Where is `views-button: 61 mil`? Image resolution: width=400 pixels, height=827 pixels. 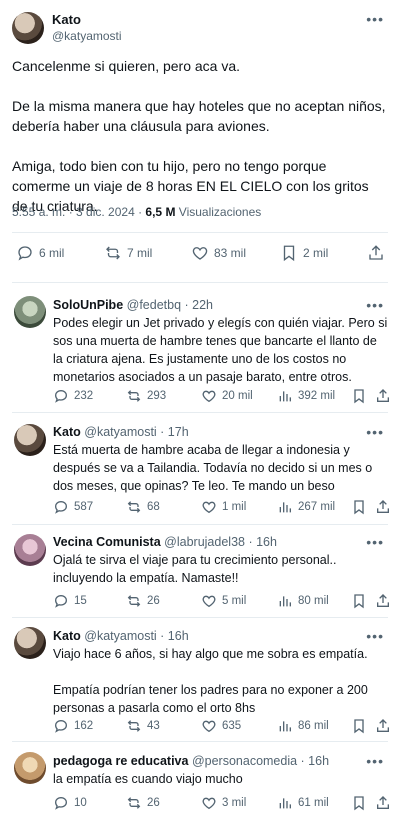
views-button: 61 mil is located at coordinates (303, 803).